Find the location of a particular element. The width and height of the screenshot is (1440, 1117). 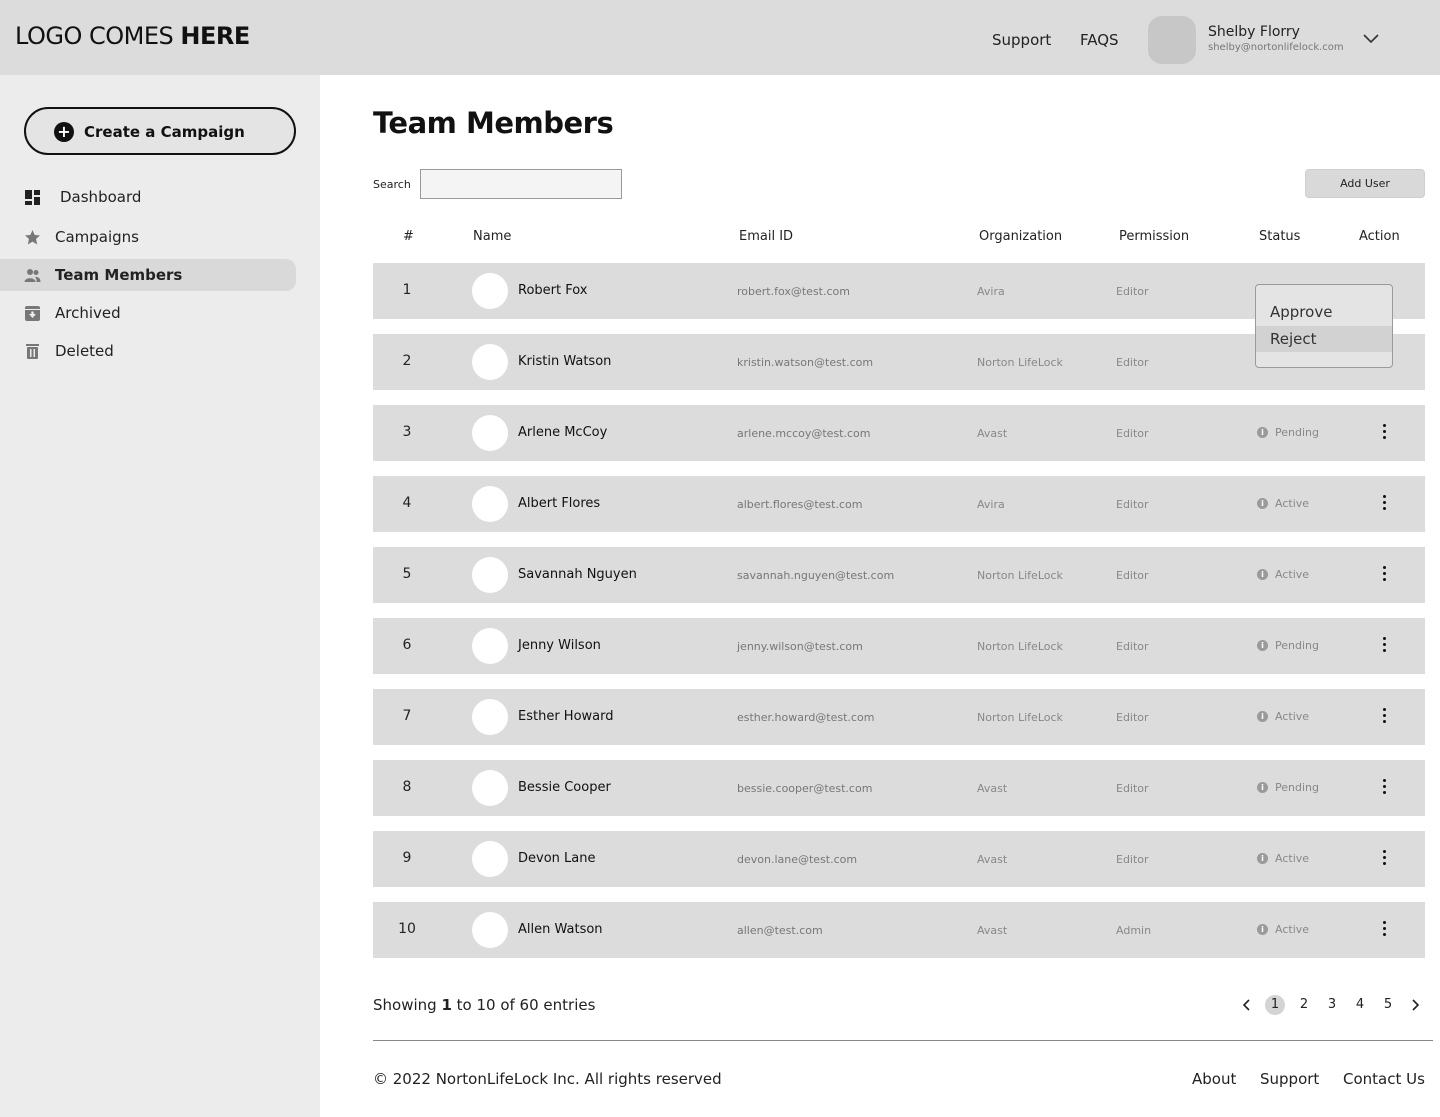

sidebar-item-dashboard: Dashboard is located at coordinates (148, 197).